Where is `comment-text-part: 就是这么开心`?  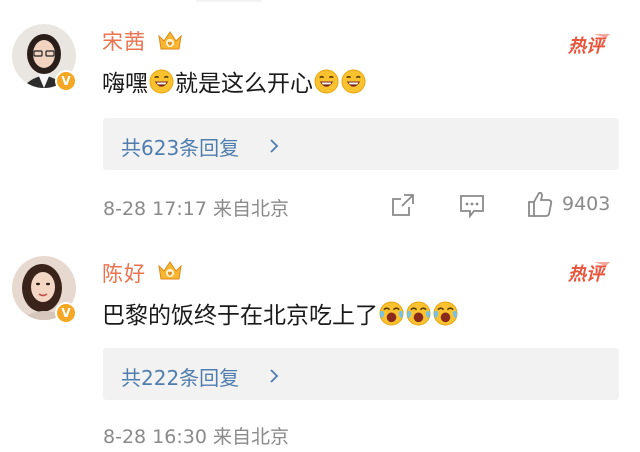 comment-text-part: 就是这么开心 is located at coordinates (244, 84).